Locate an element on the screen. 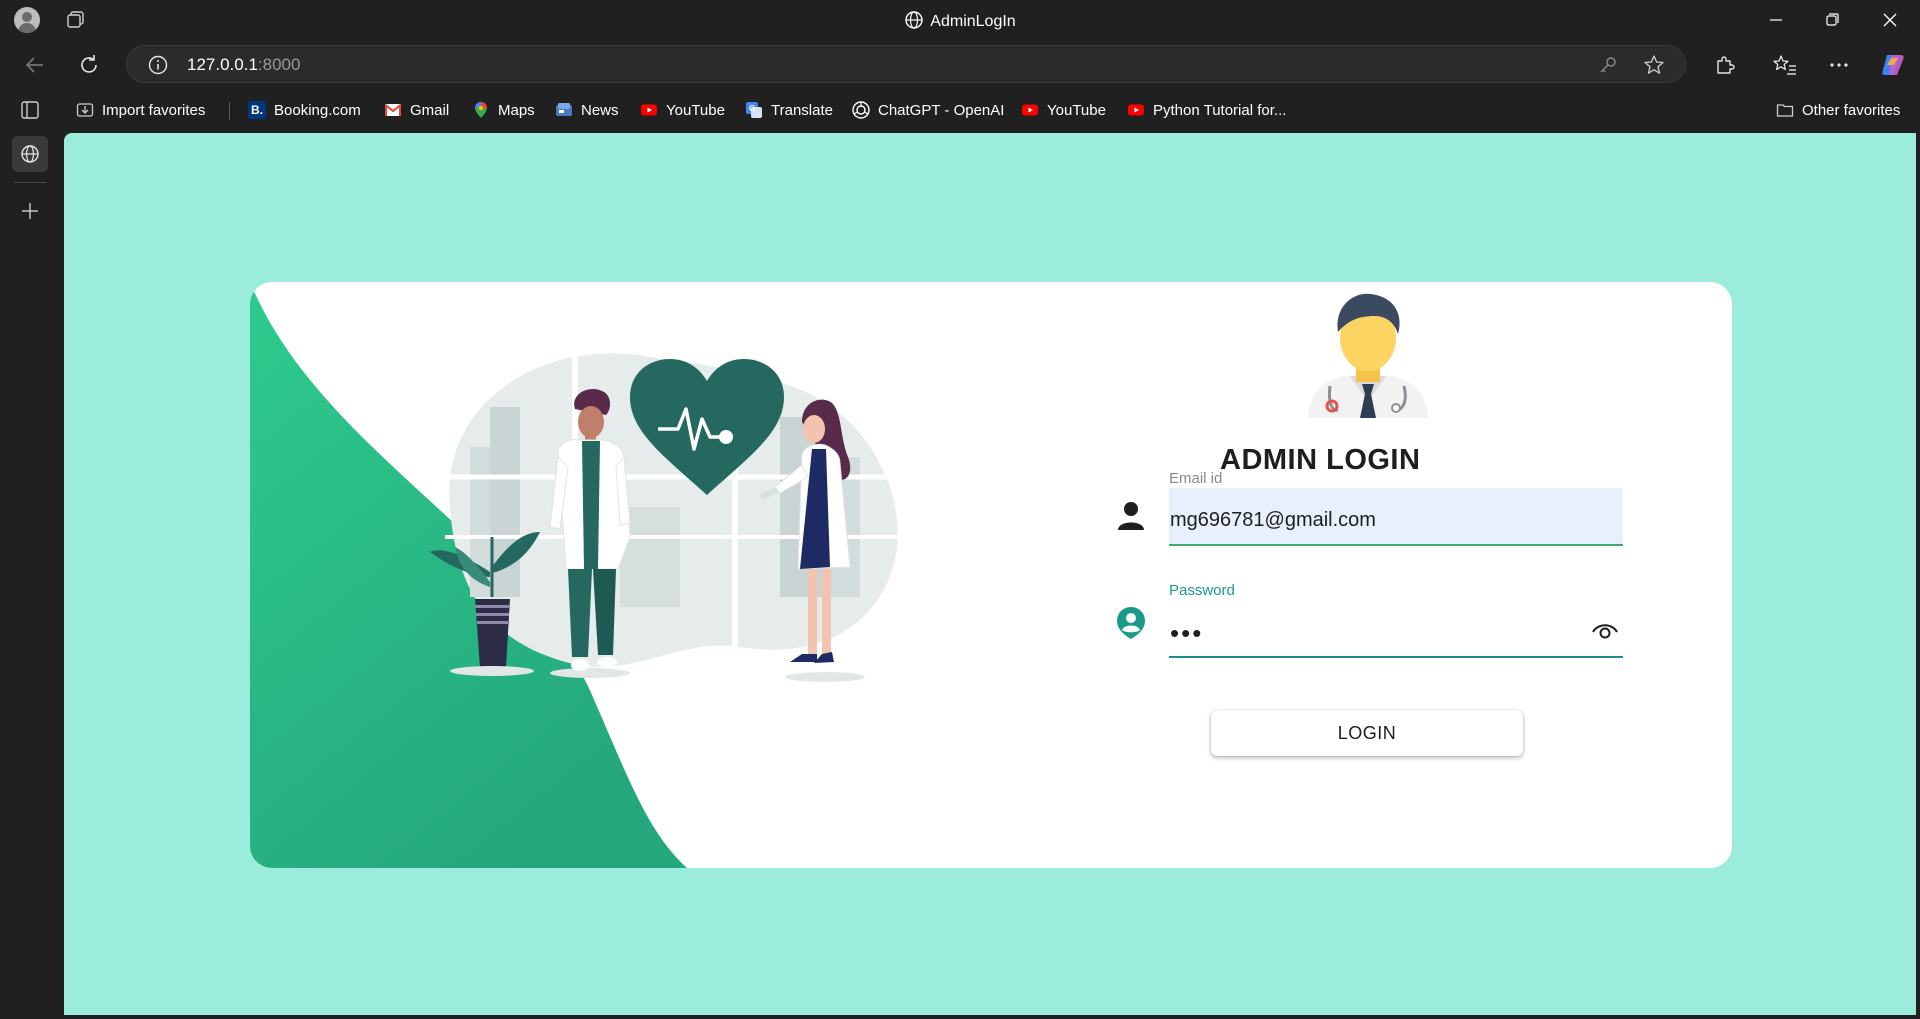 Image resolution: width=1920 pixels, height=1019 pixels. favorite-translate: G Translate is located at coordinates (789, 110).